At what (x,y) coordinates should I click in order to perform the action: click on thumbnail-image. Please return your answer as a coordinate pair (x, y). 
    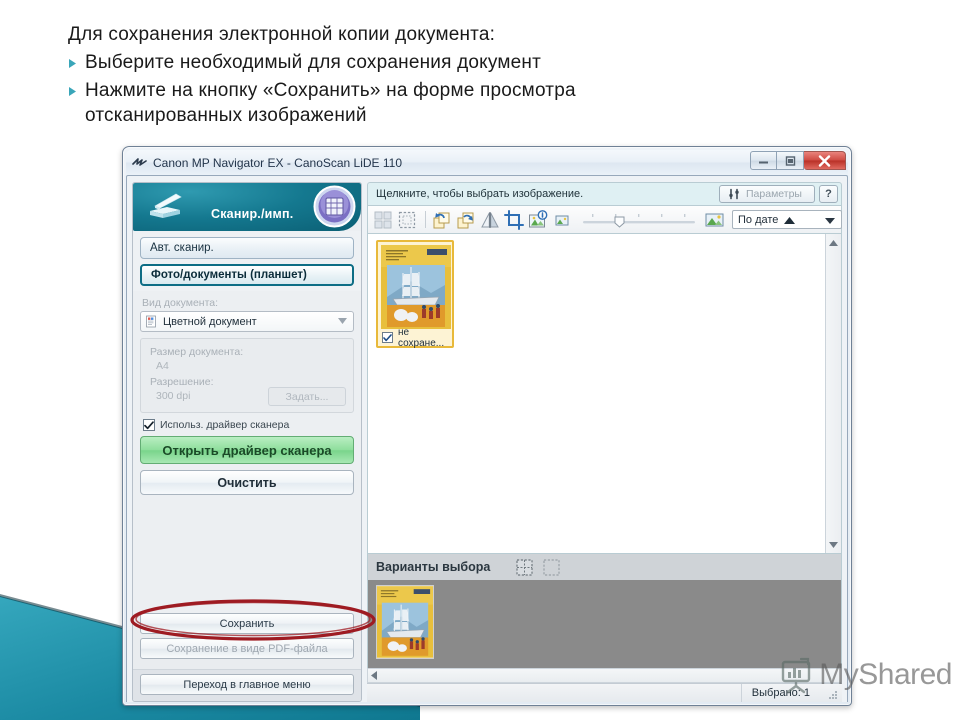
    Looking at the image, I should click on (416, 287).